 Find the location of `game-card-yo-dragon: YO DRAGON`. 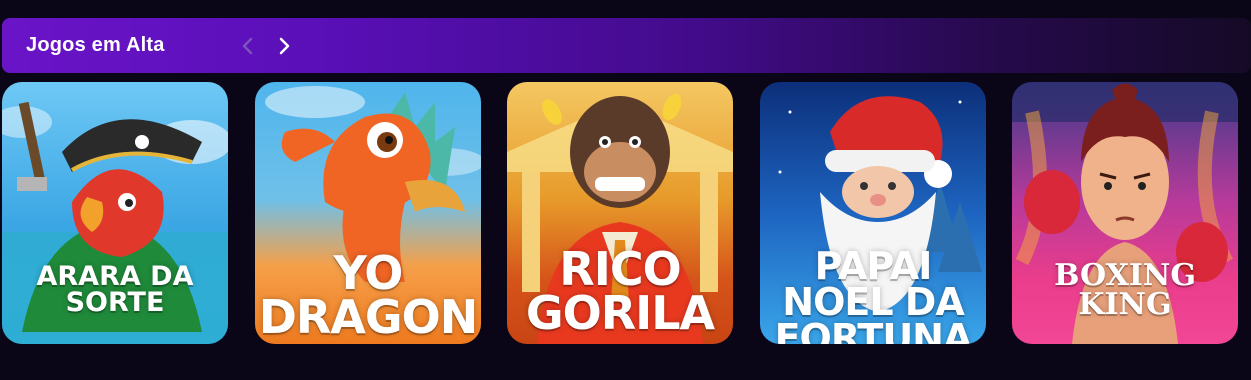

game-card-yo-dragon: YO DRAGON is located at coordinates (368, 213).